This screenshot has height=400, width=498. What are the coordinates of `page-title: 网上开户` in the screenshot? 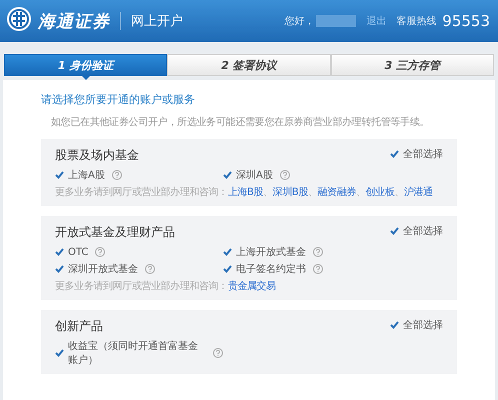 It's located at (157, 21).